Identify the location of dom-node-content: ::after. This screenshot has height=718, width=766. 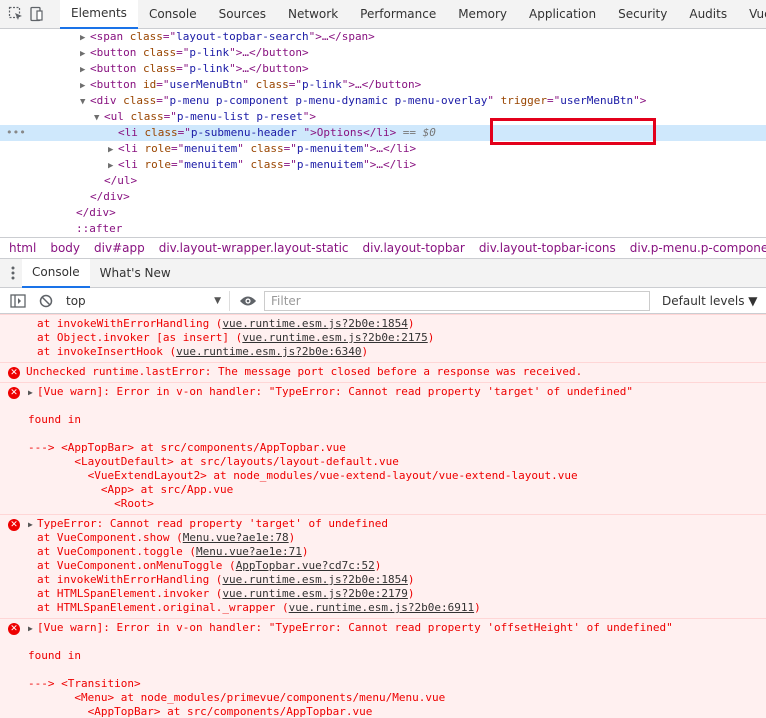
(94, 228).